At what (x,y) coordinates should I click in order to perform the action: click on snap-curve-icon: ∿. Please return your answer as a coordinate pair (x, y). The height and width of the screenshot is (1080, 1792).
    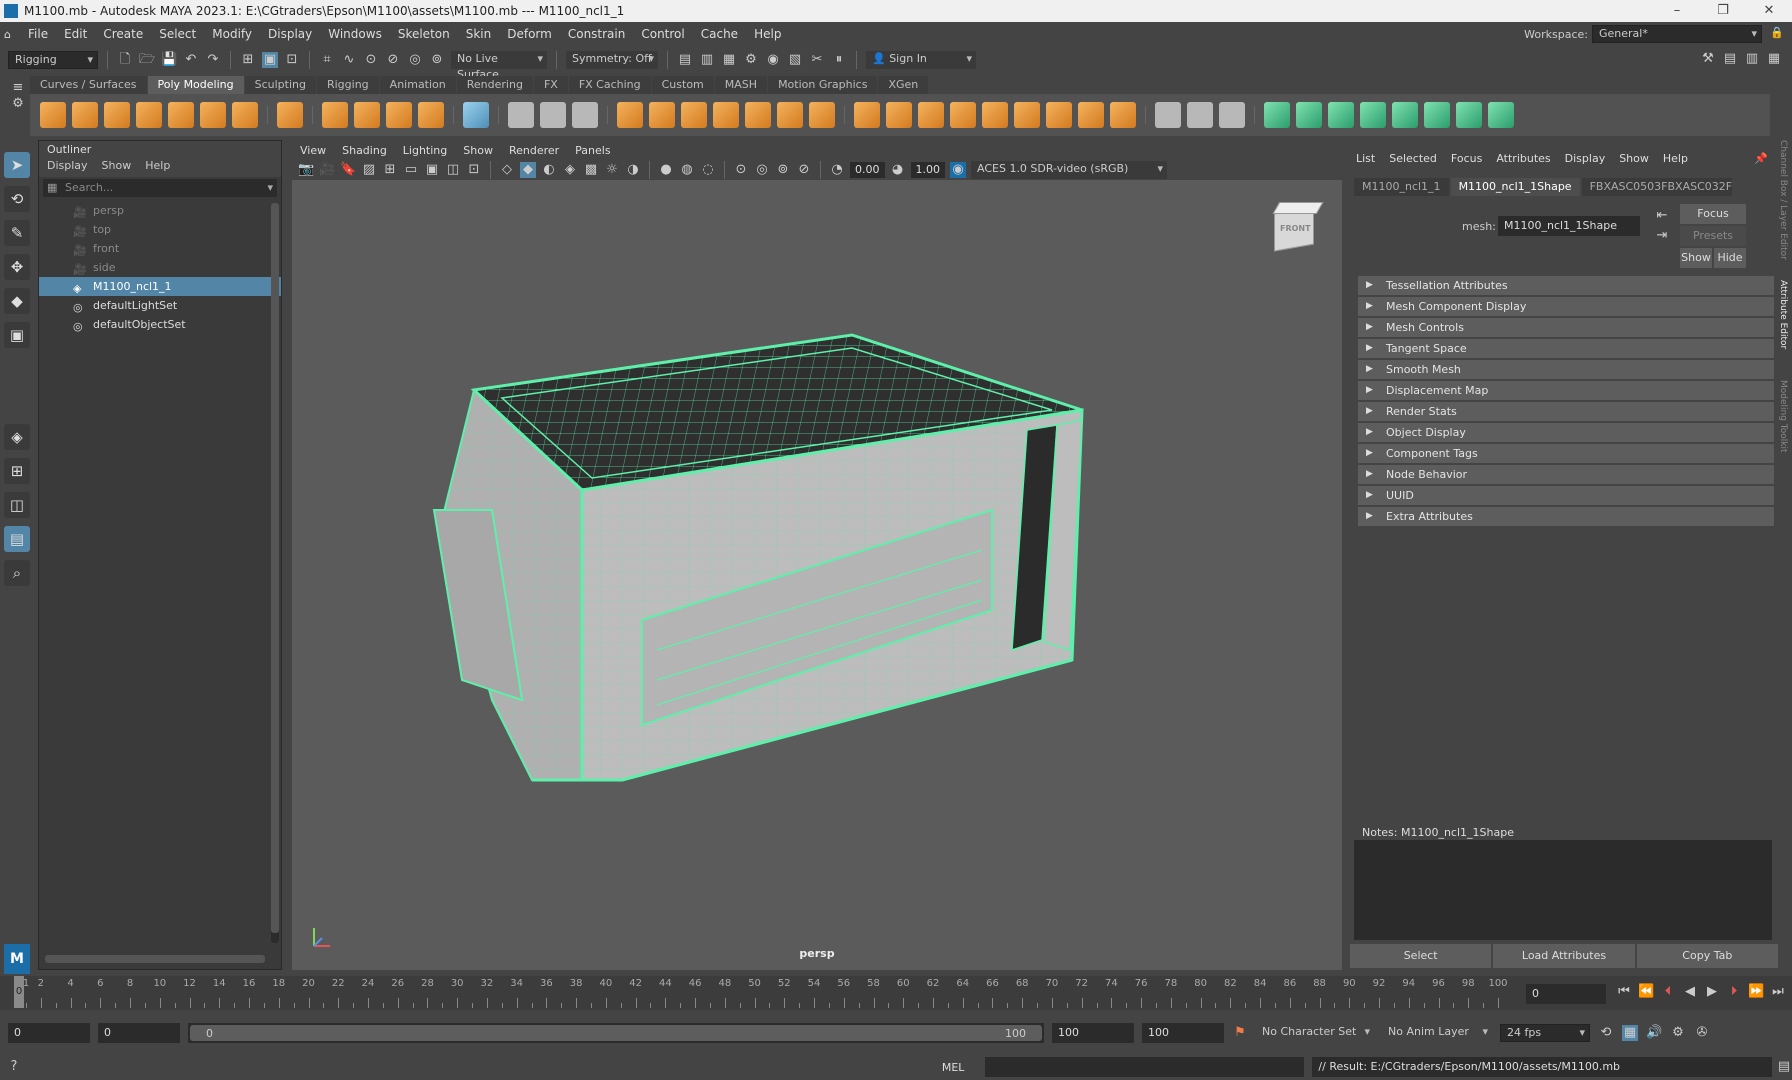
    Looking at the image, I should click on (349, 60).